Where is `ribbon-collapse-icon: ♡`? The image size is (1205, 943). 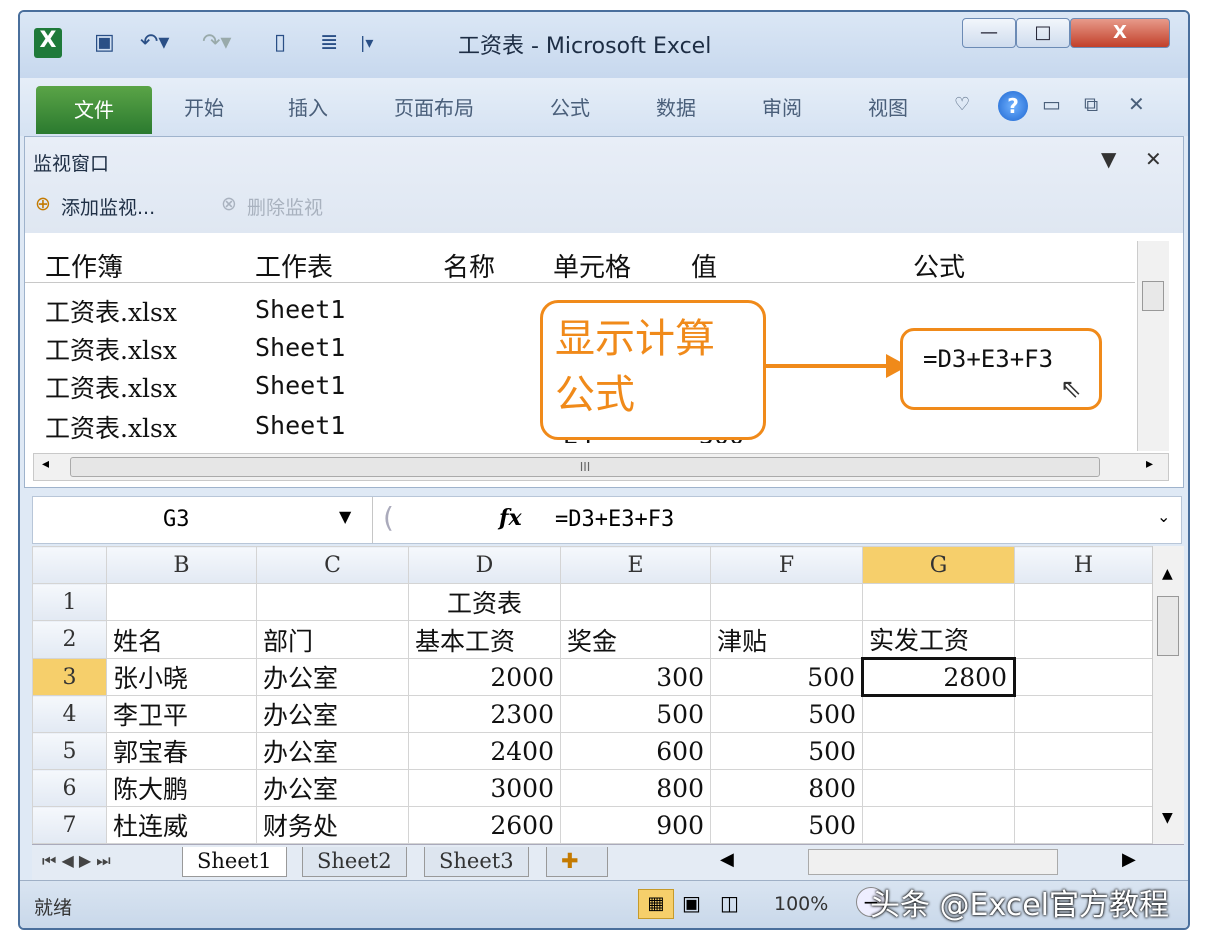 ribbon-collapse-icon: ♡ is located at coordinates (962, 104).